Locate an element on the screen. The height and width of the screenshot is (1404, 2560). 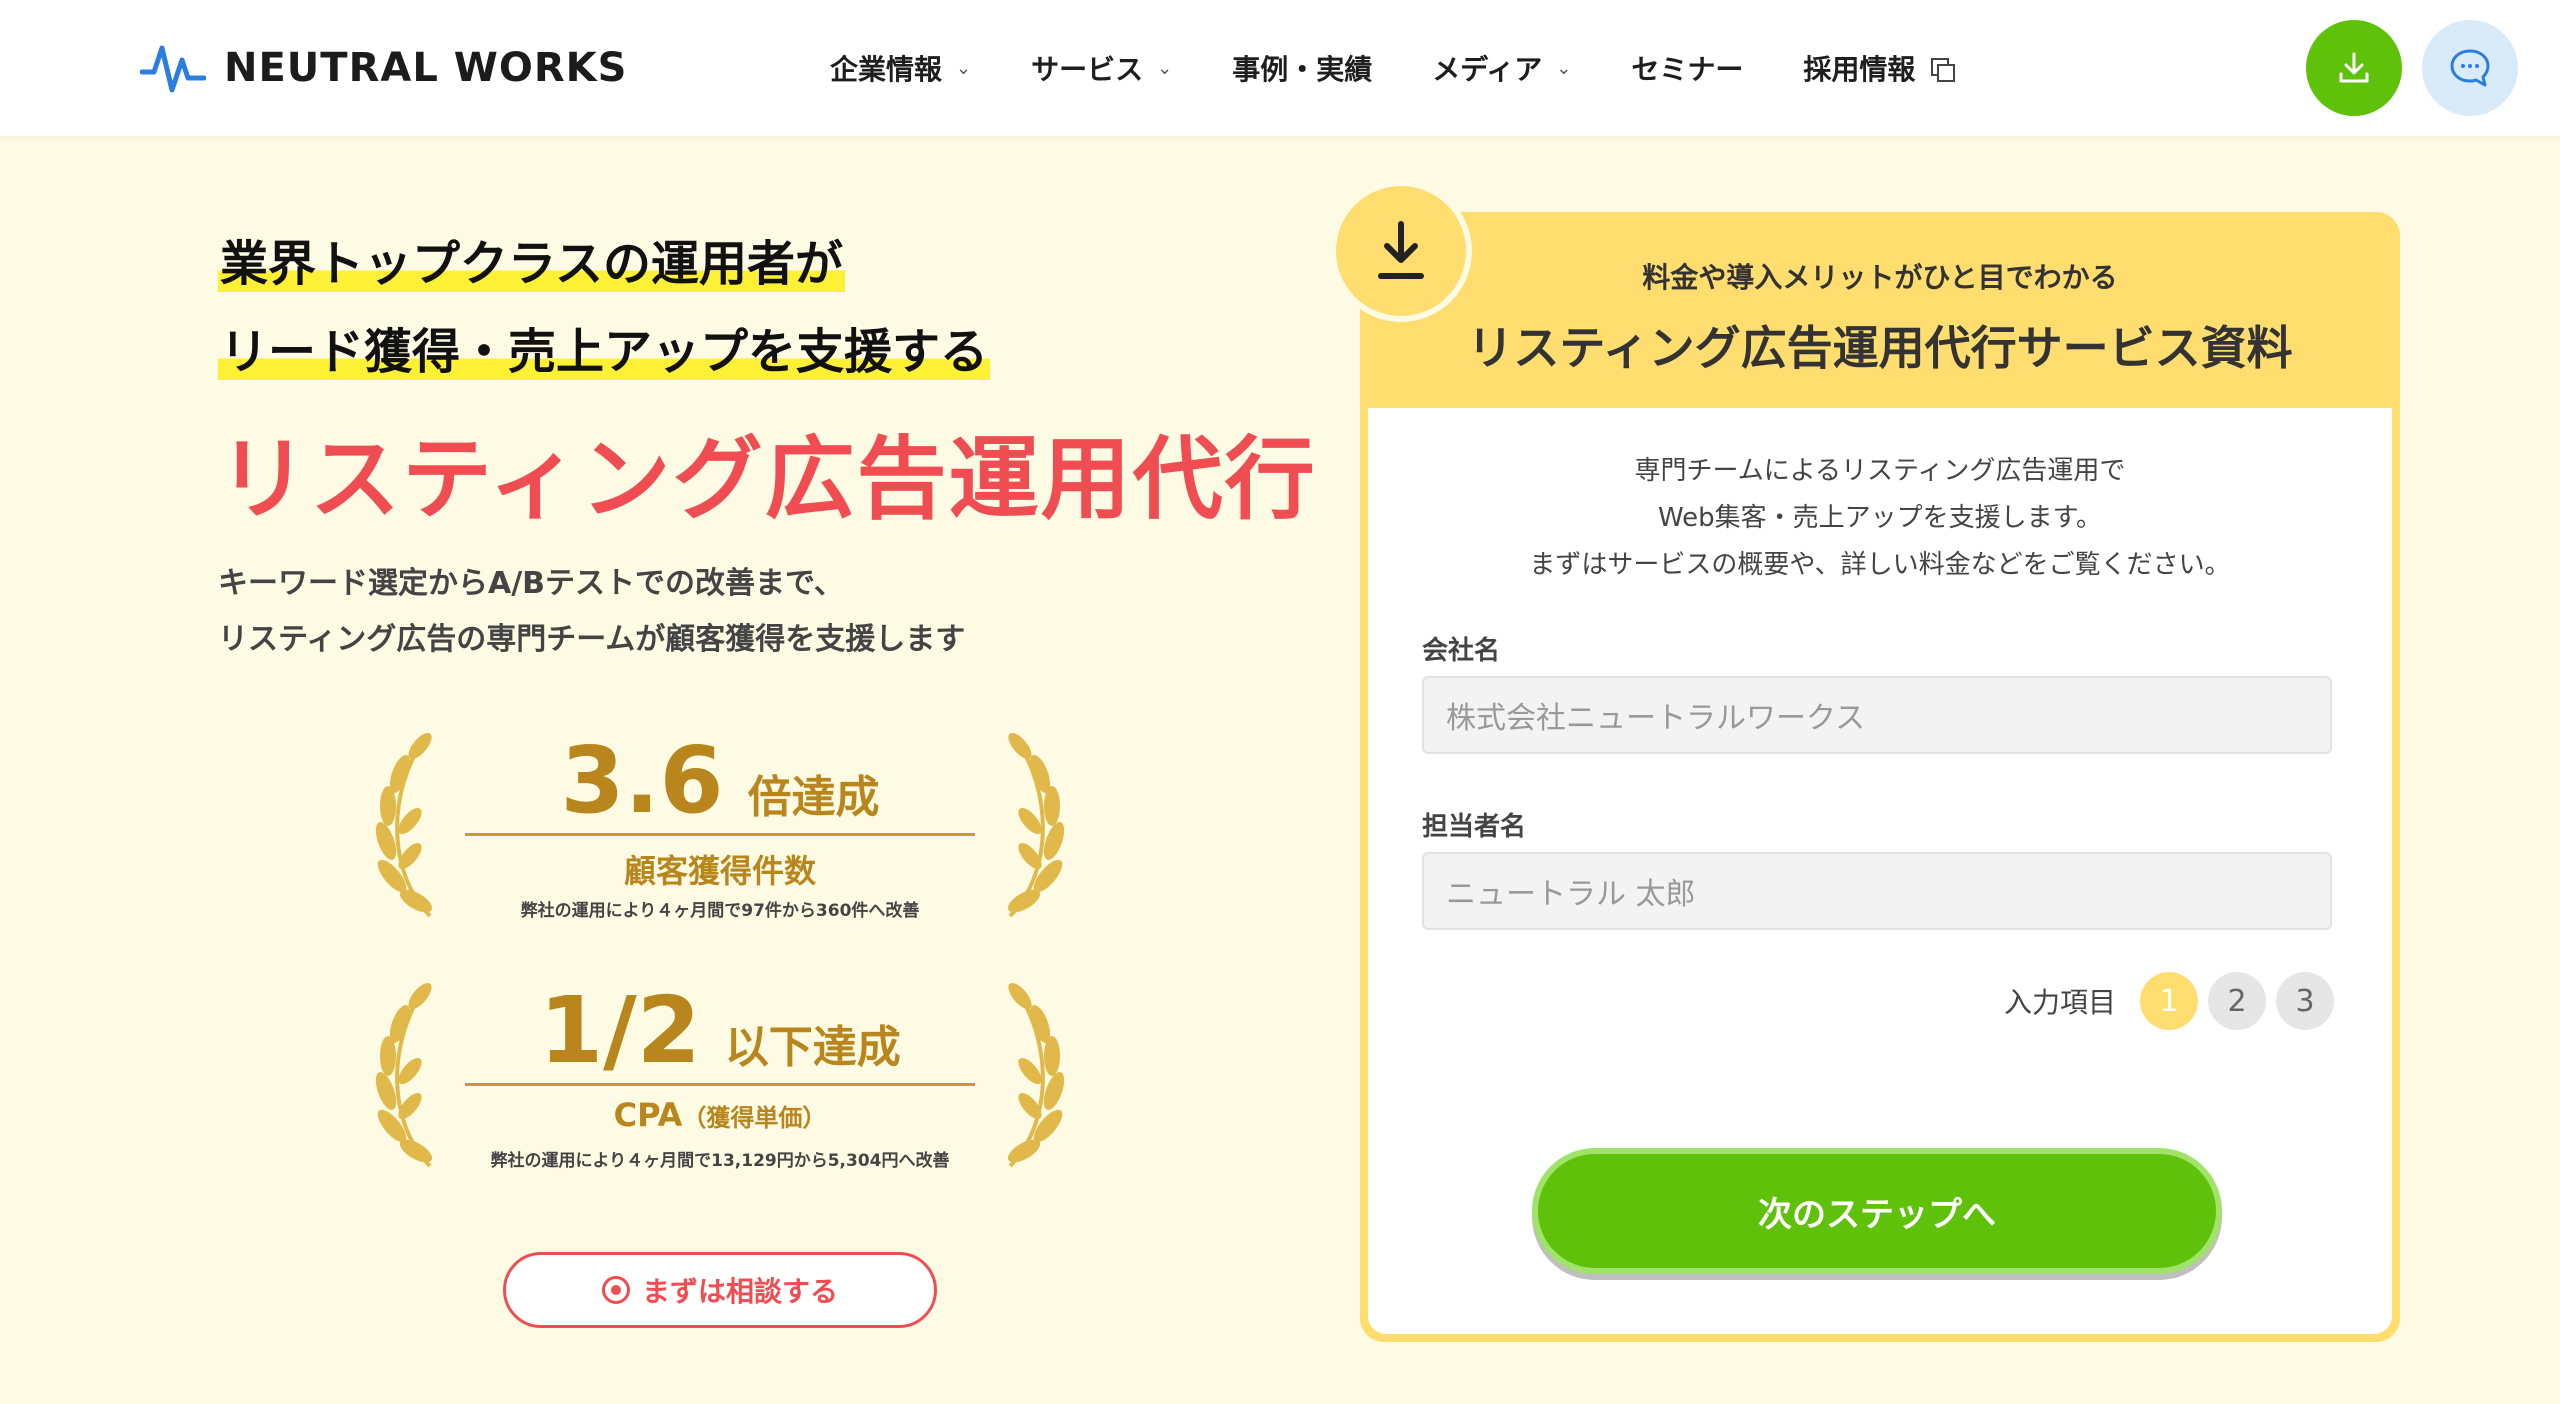
nav-item-media: メディア ⌄ is located at coordinates (1501, 68).